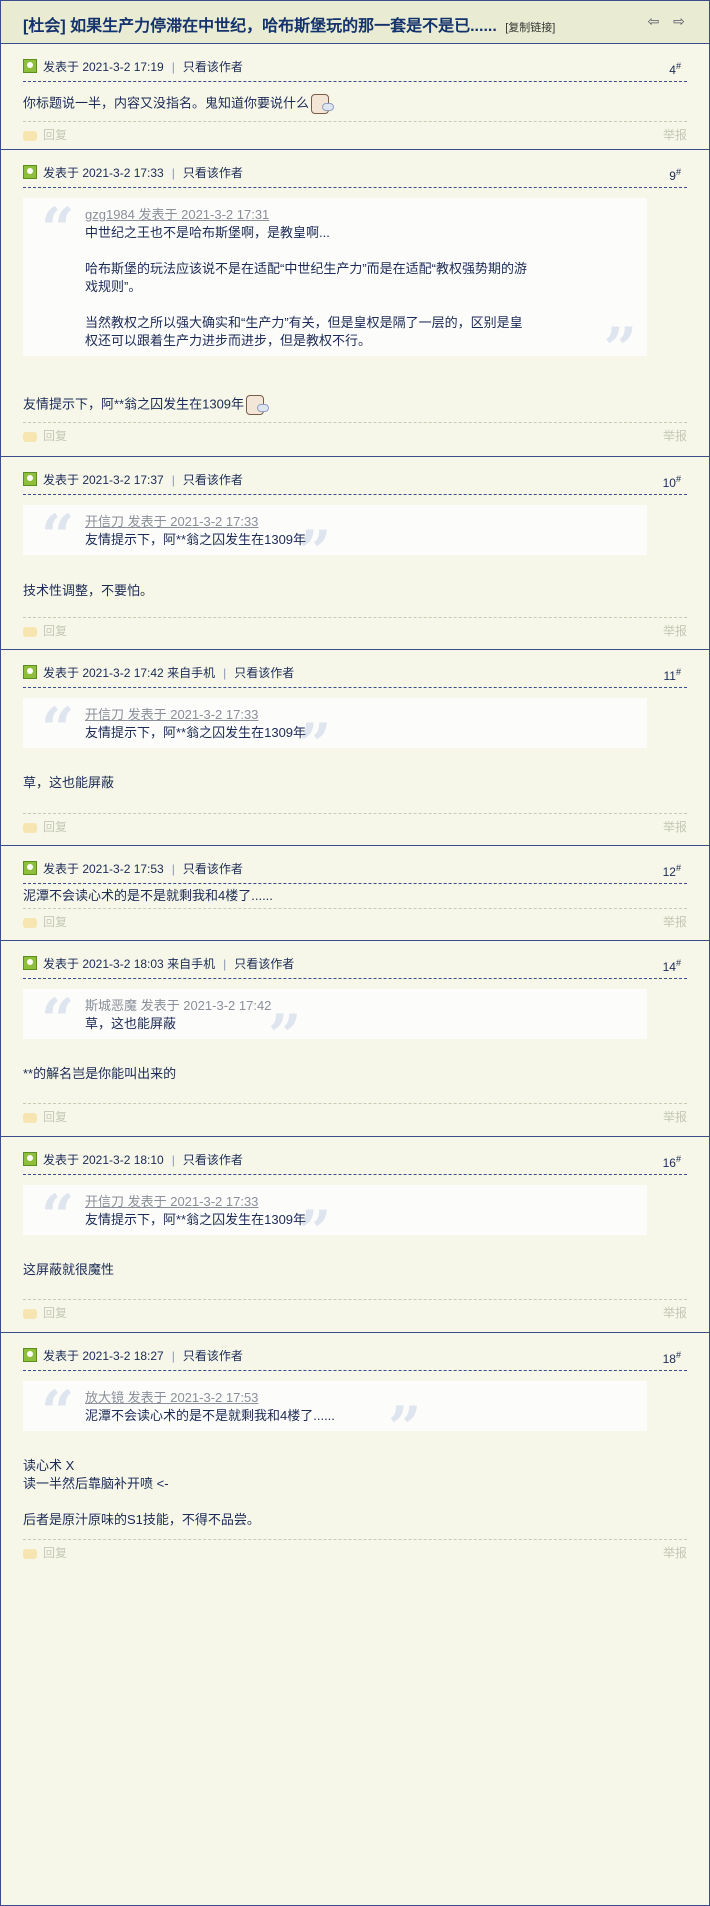 This screenshot has height=1906, width=710. What do you see at coordinates (355, 1358) in the screenshot?
I see `post-header: 发表于 2021-3-2 18:27 | 只看该作者 18#` at bounding box center [355, 1358].